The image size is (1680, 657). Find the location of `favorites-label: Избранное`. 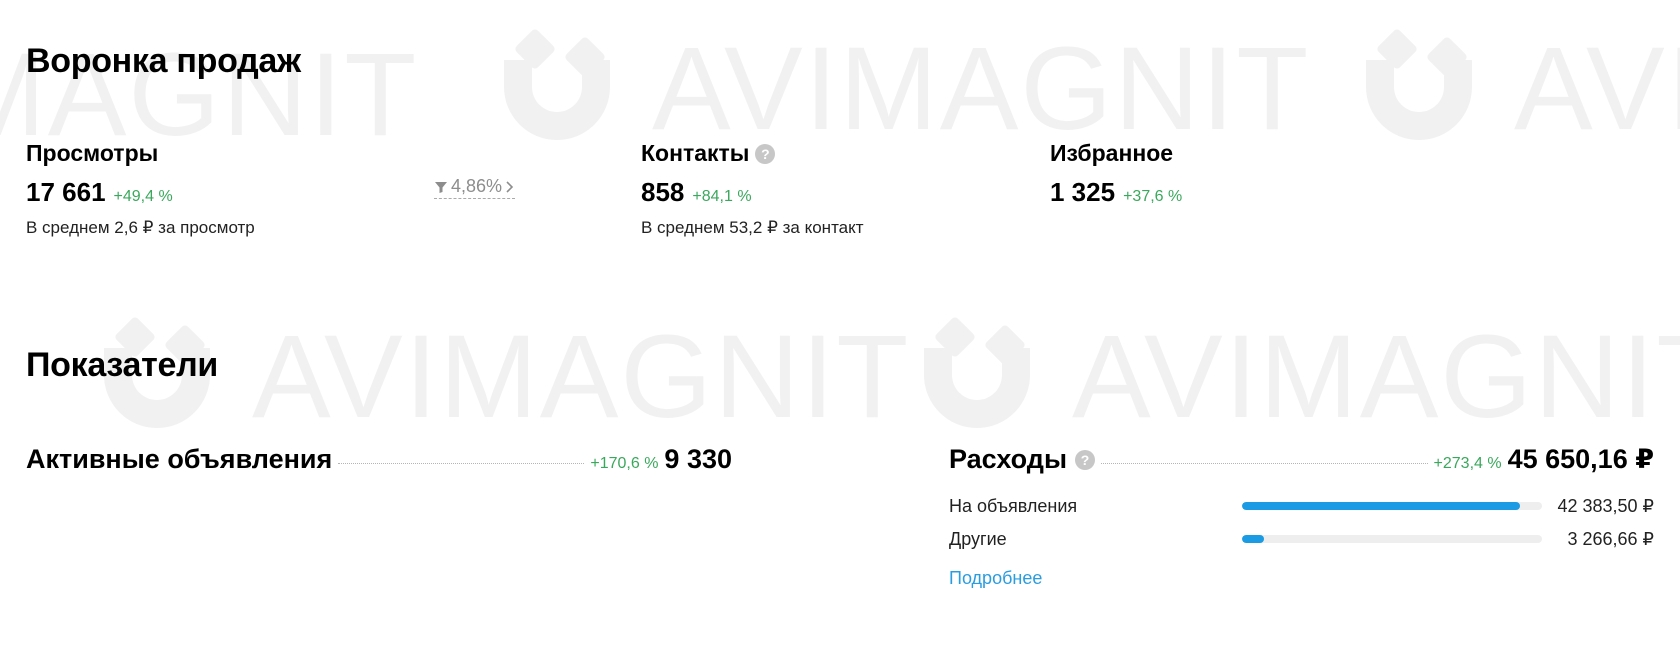

favorites-label: Избранное is located at coordinates (1112, 153).